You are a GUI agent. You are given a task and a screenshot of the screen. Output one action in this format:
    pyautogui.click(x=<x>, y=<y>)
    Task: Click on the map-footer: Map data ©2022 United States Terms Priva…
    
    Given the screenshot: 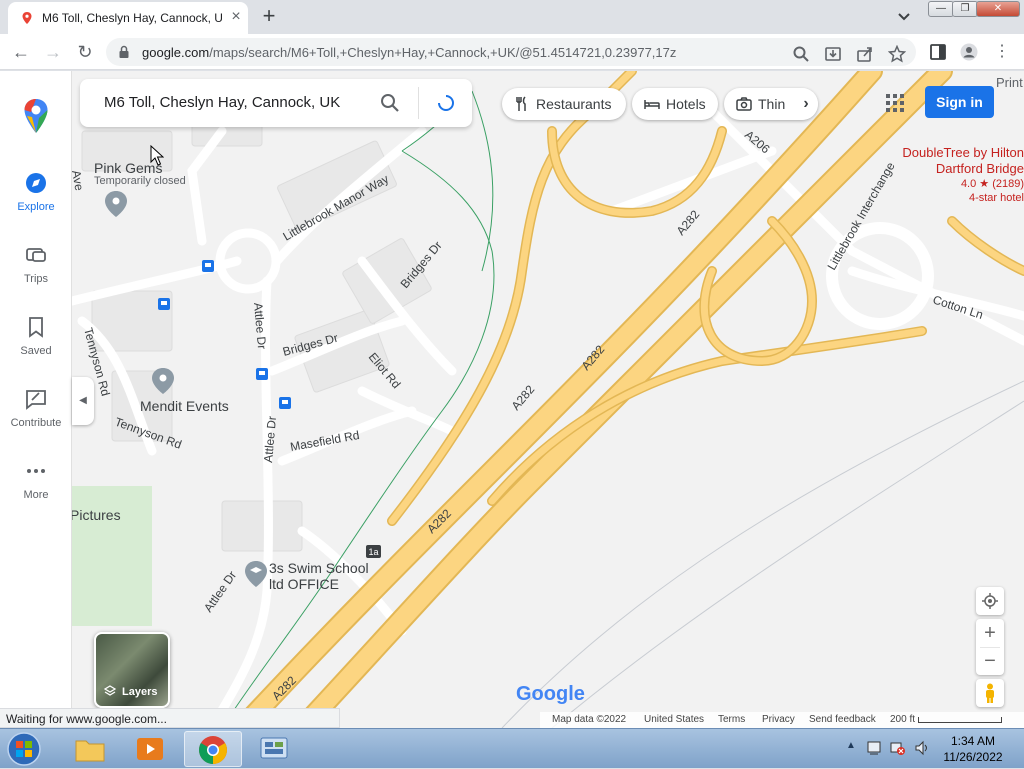 What is the action you would take?
    pyautogui.click(x=782, y=720)
    